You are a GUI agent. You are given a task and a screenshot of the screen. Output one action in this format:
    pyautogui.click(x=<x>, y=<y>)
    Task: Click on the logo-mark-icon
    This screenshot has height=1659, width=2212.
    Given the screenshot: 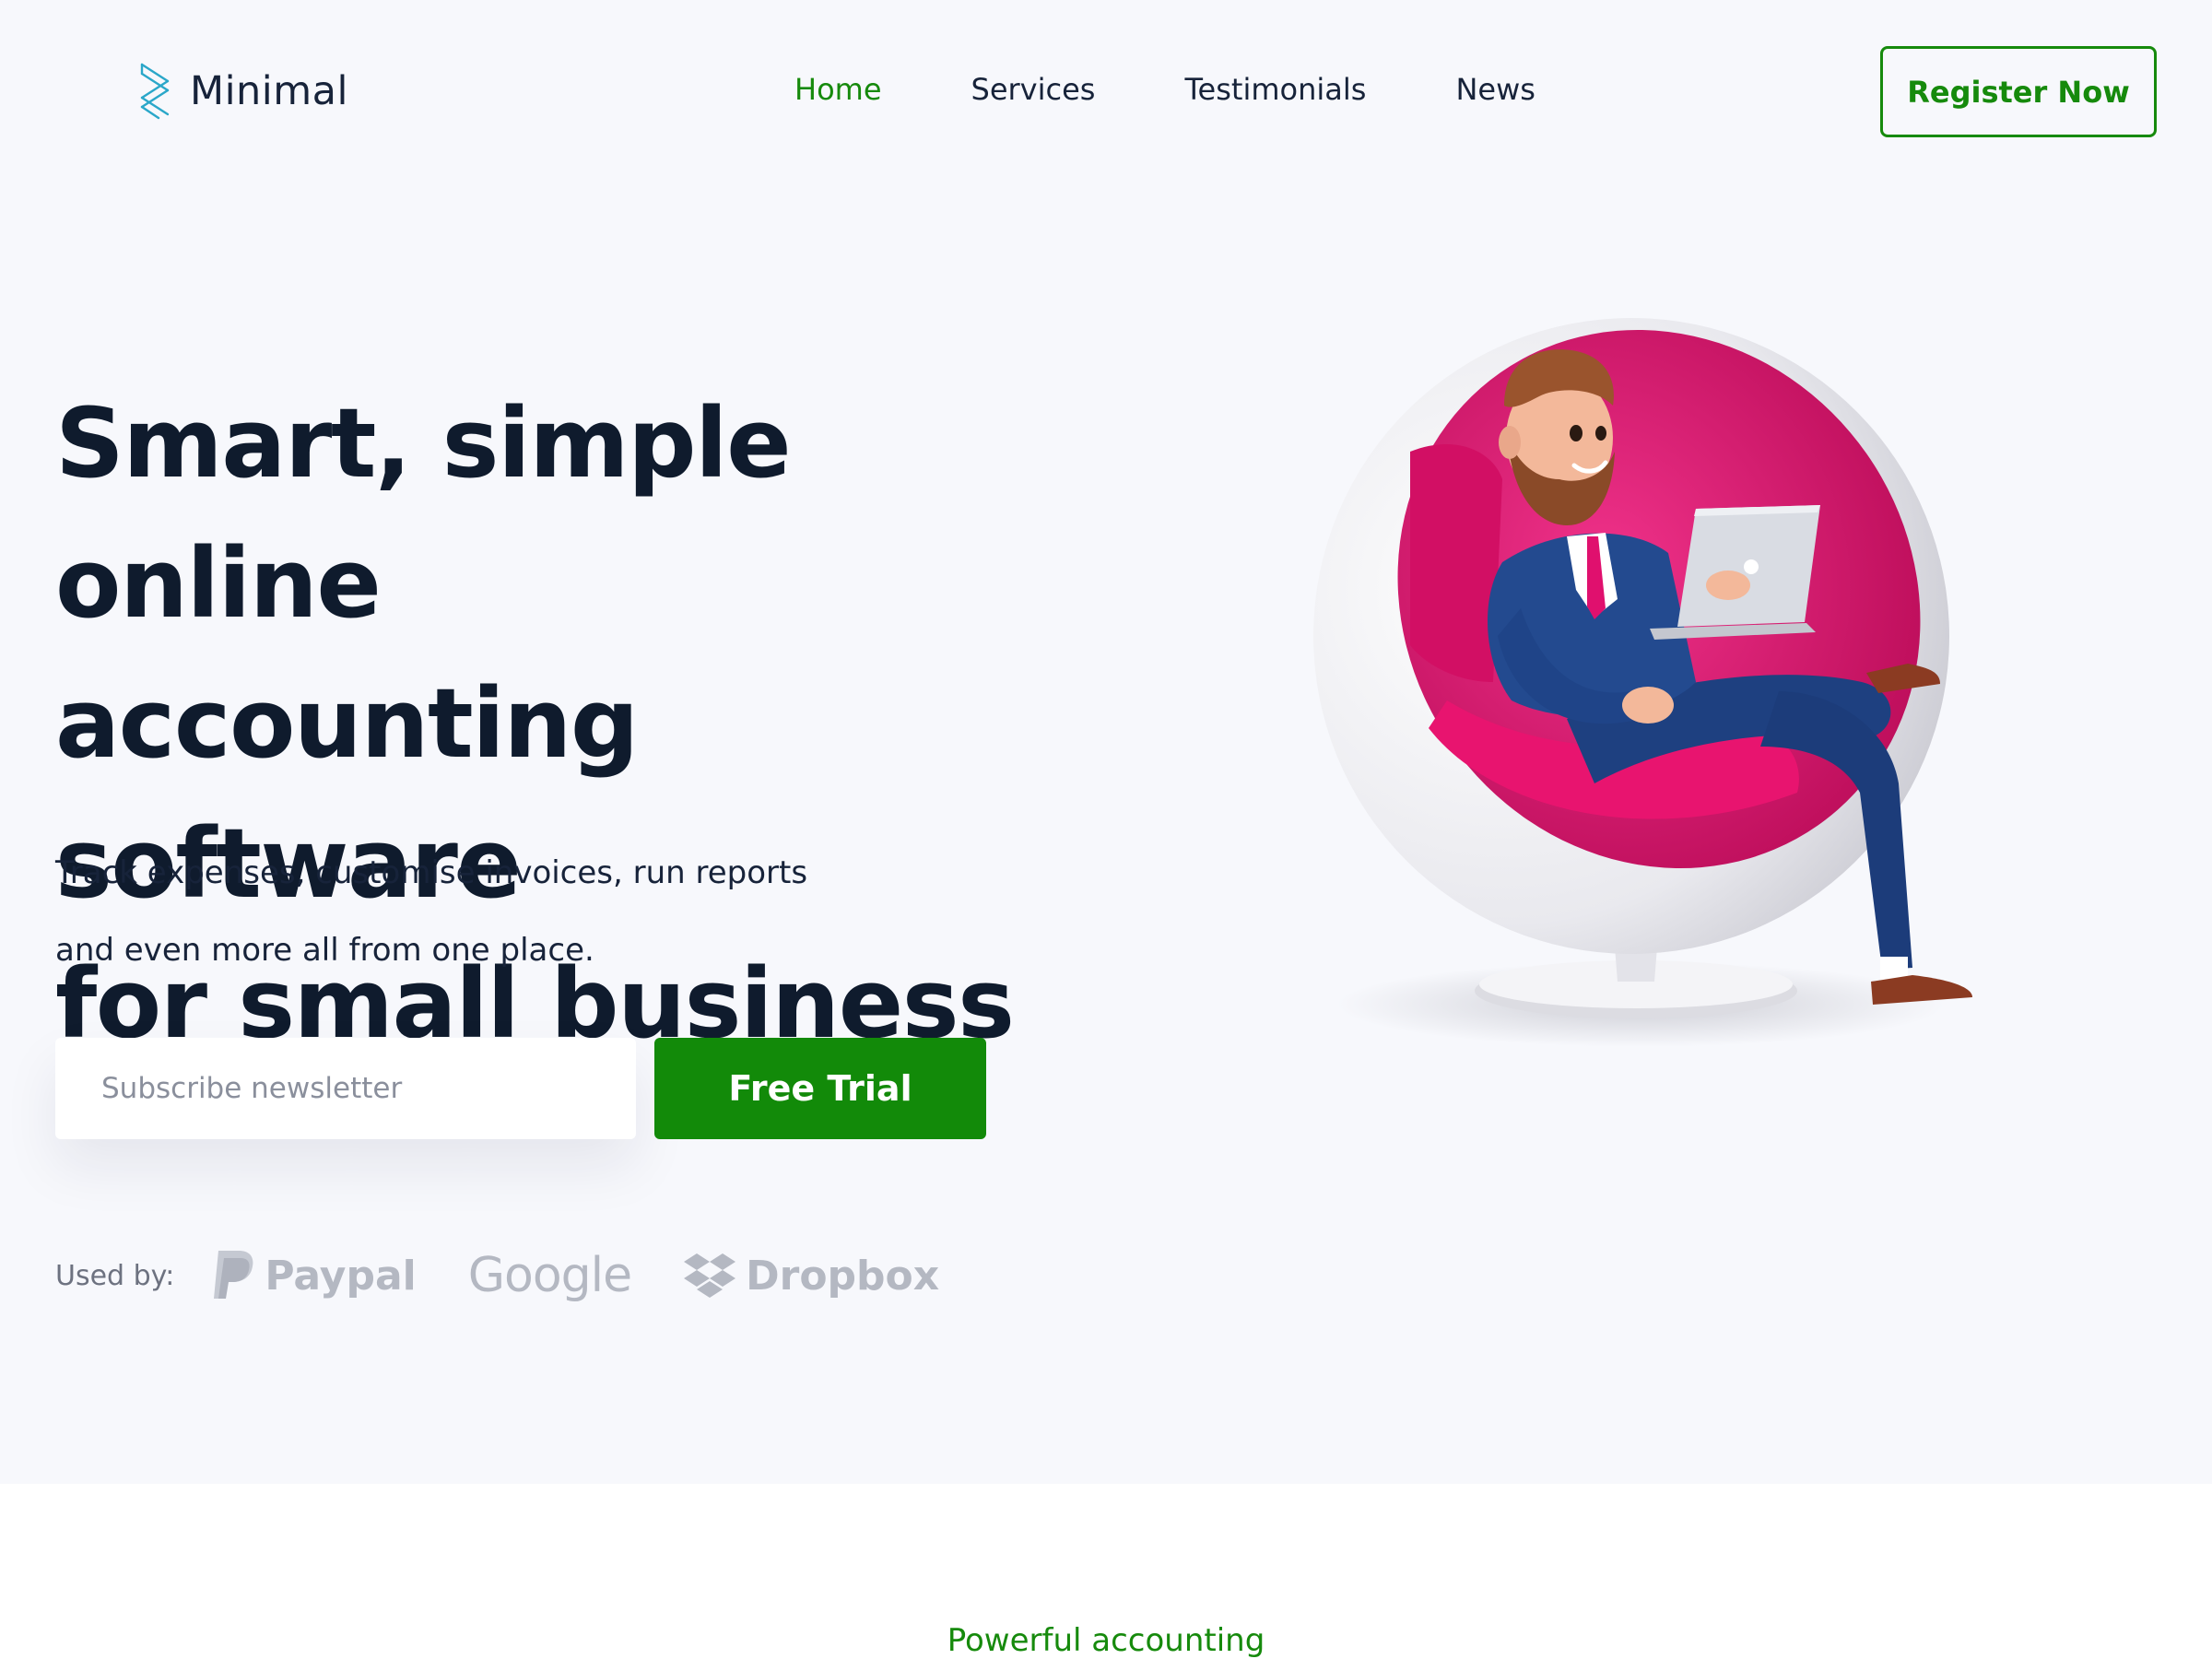 What is the action you would take?
    pyautogui.click(x=155, y=91)
    